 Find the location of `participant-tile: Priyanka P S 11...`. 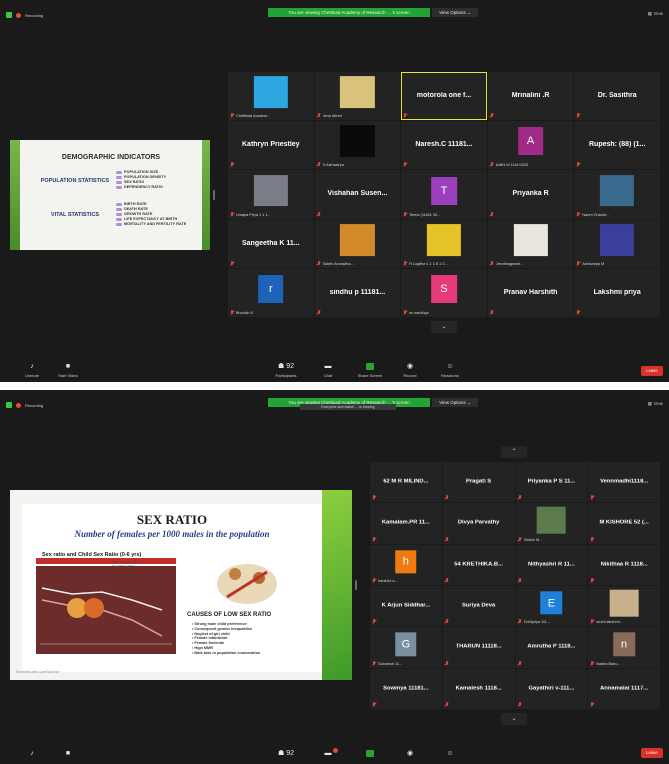

participant-tile: Priyanka P S 11... is located at coordinates (551, 482).